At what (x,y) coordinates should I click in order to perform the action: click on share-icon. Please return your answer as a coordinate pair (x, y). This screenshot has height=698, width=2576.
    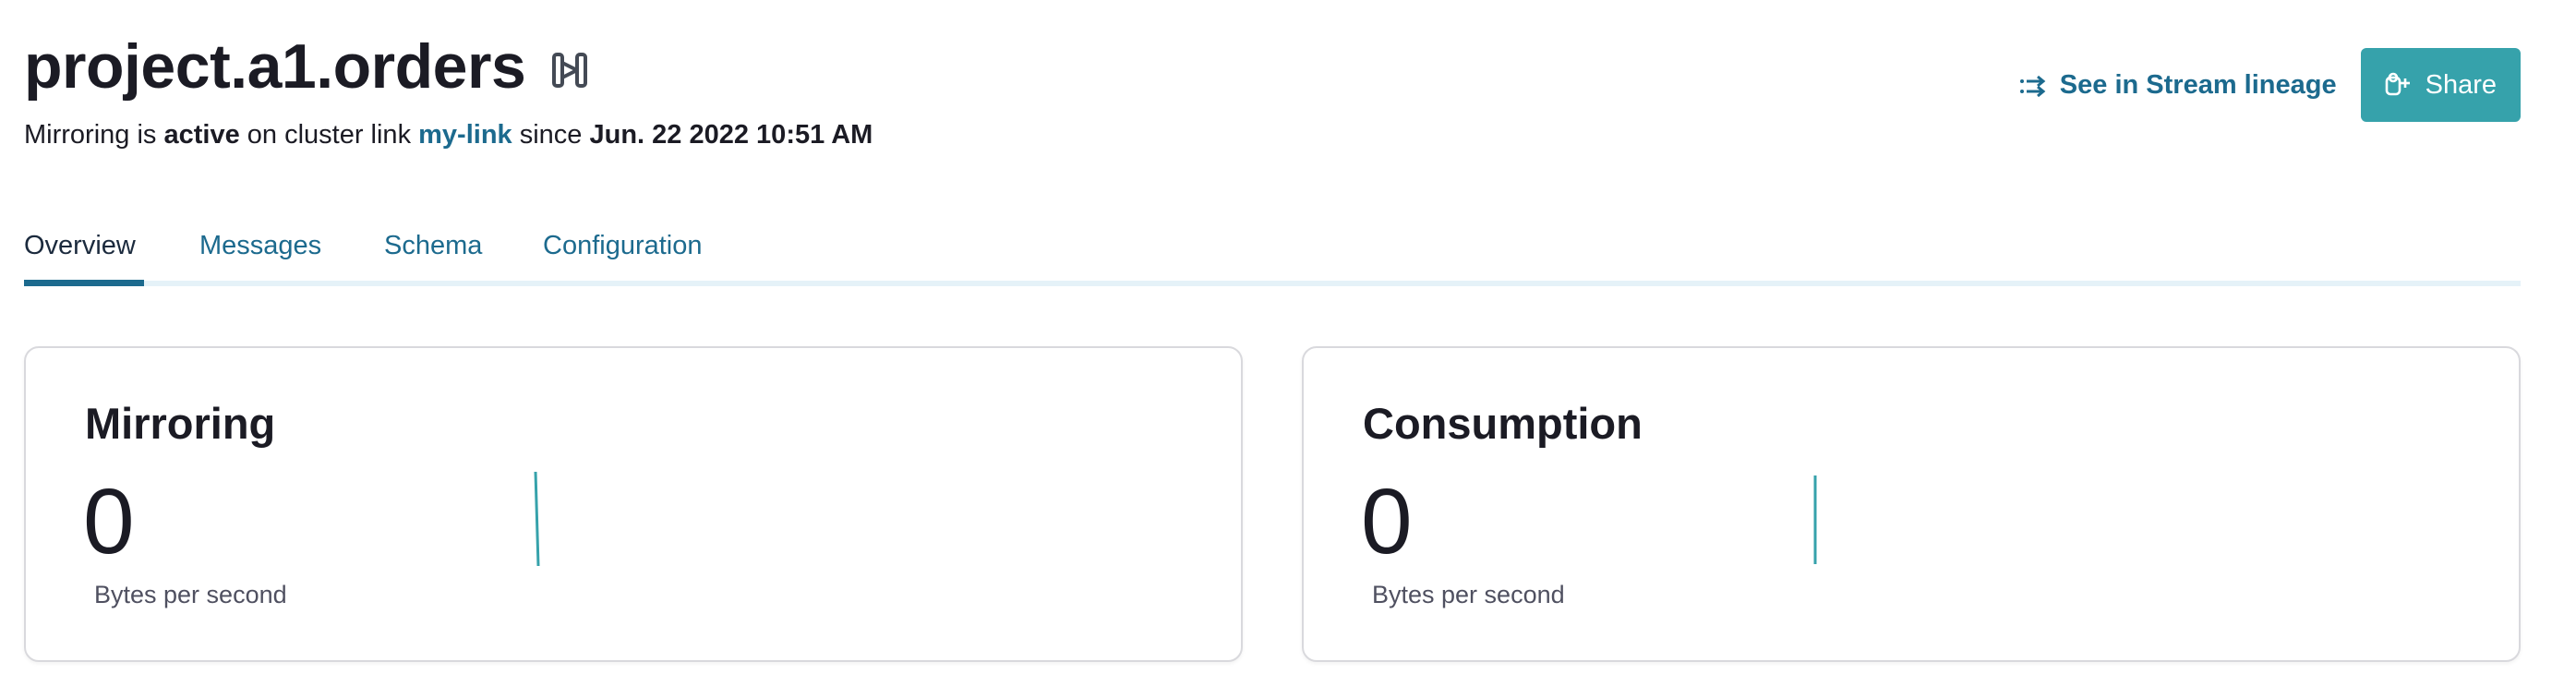
    Looking at the image, I should click on (2398, 85).